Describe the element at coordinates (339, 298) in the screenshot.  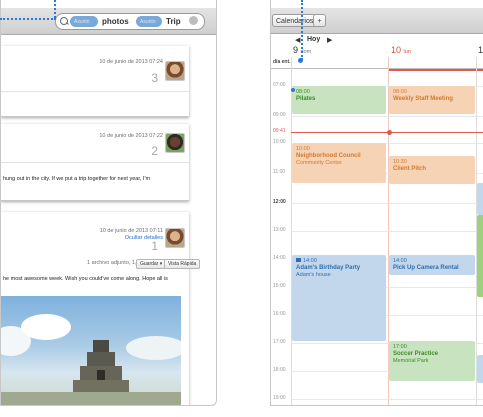
I see `event-adams-birthday-party: 14:00 Adam's Birthday Party Adam's house` at that location.